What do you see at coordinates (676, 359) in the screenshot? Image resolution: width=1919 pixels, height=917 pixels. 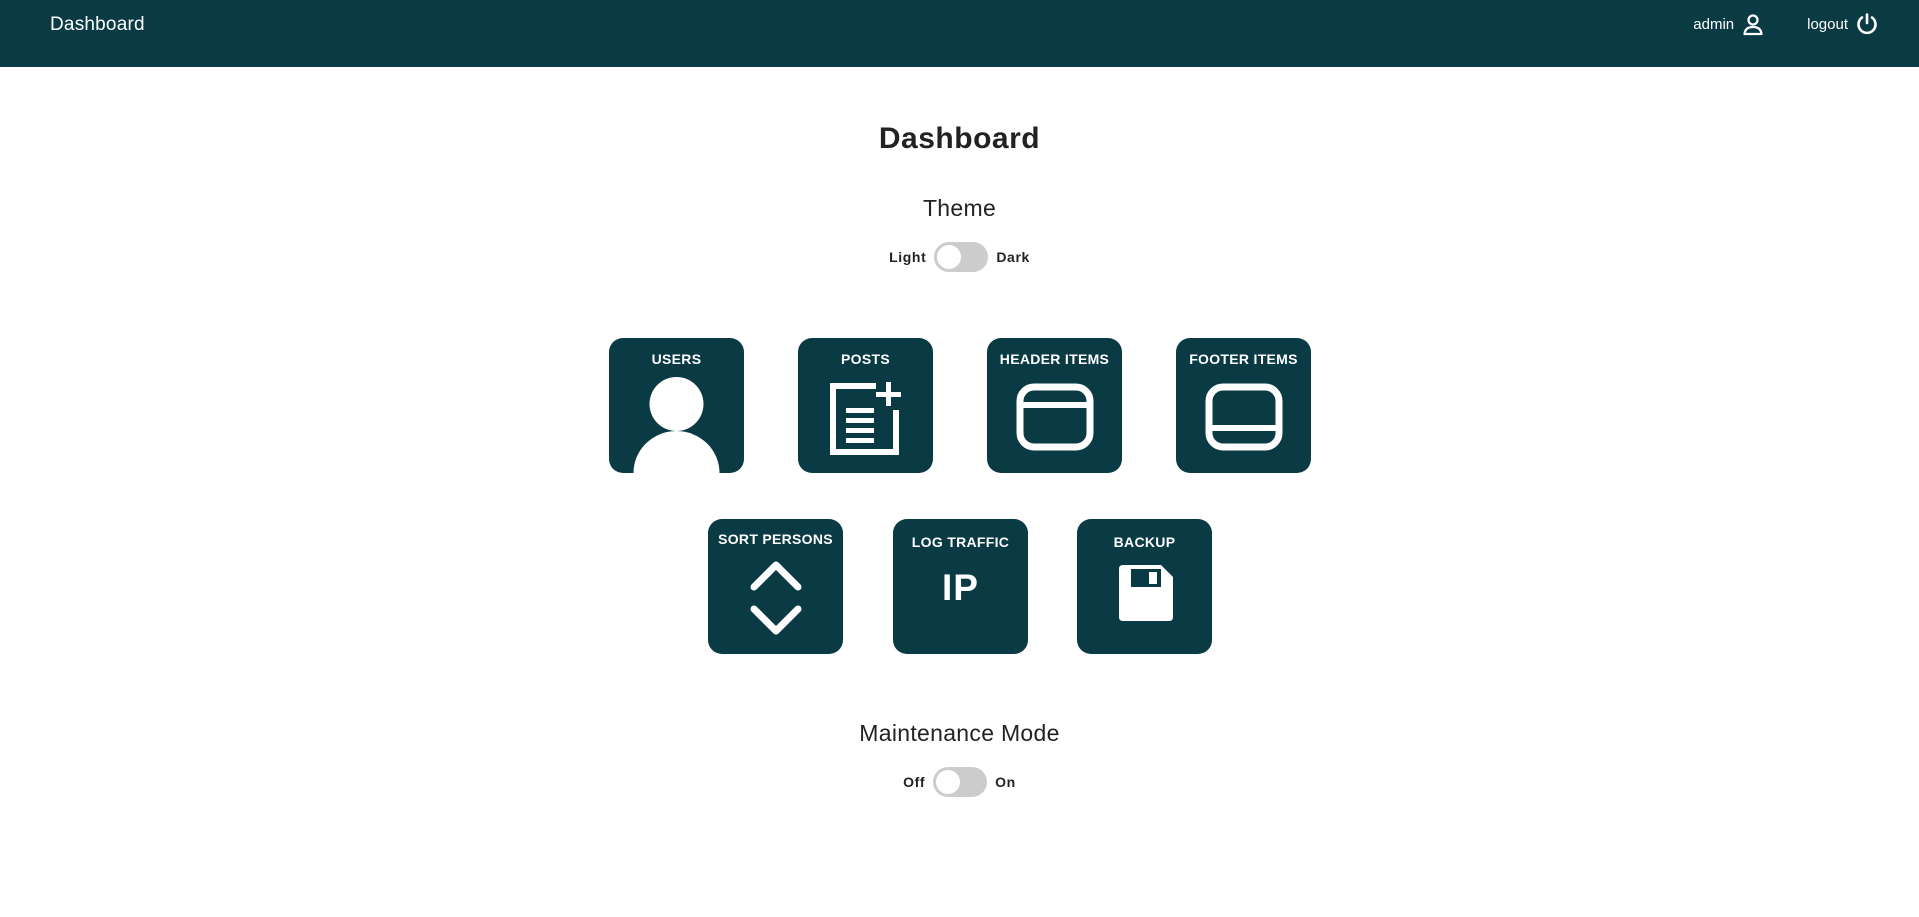 I see `tile-users-label: USERS` at bounding box center [676, 359].